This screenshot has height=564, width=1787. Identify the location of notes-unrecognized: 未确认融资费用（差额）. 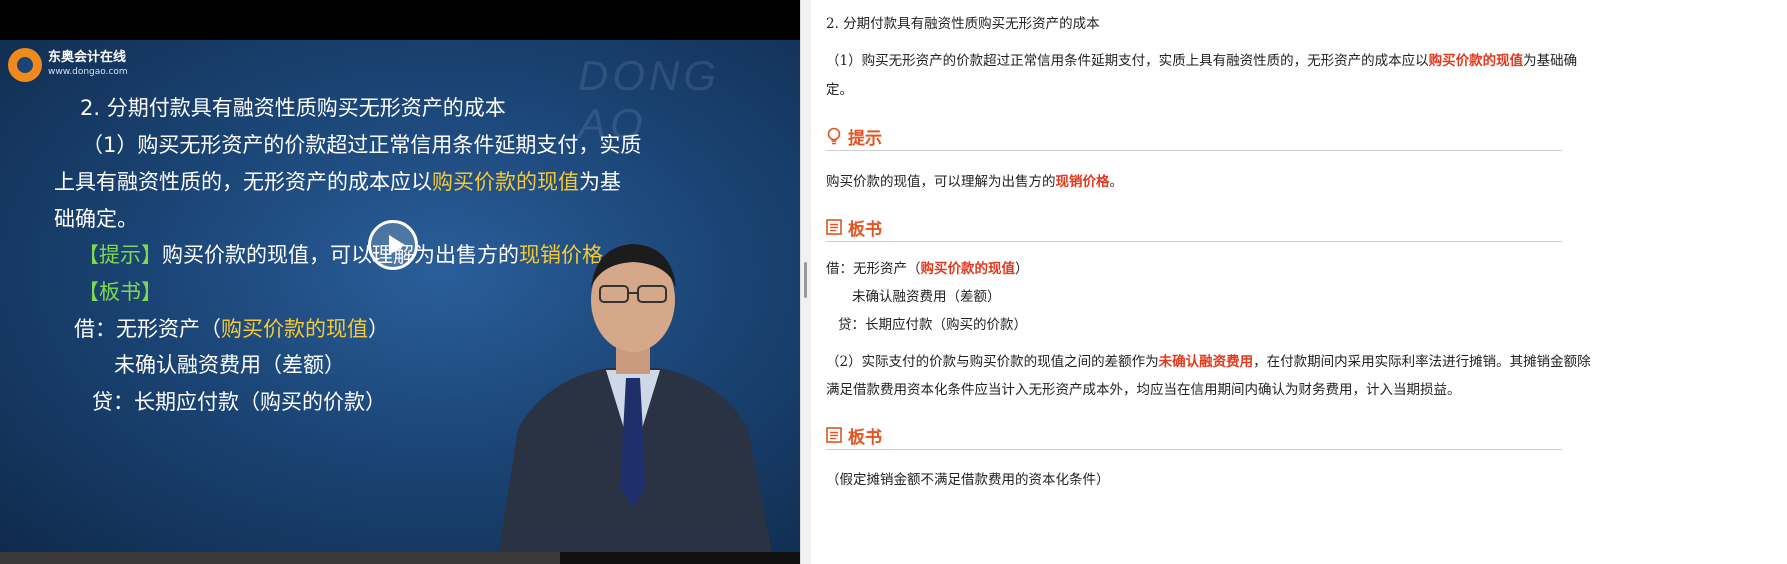
(926, 297).